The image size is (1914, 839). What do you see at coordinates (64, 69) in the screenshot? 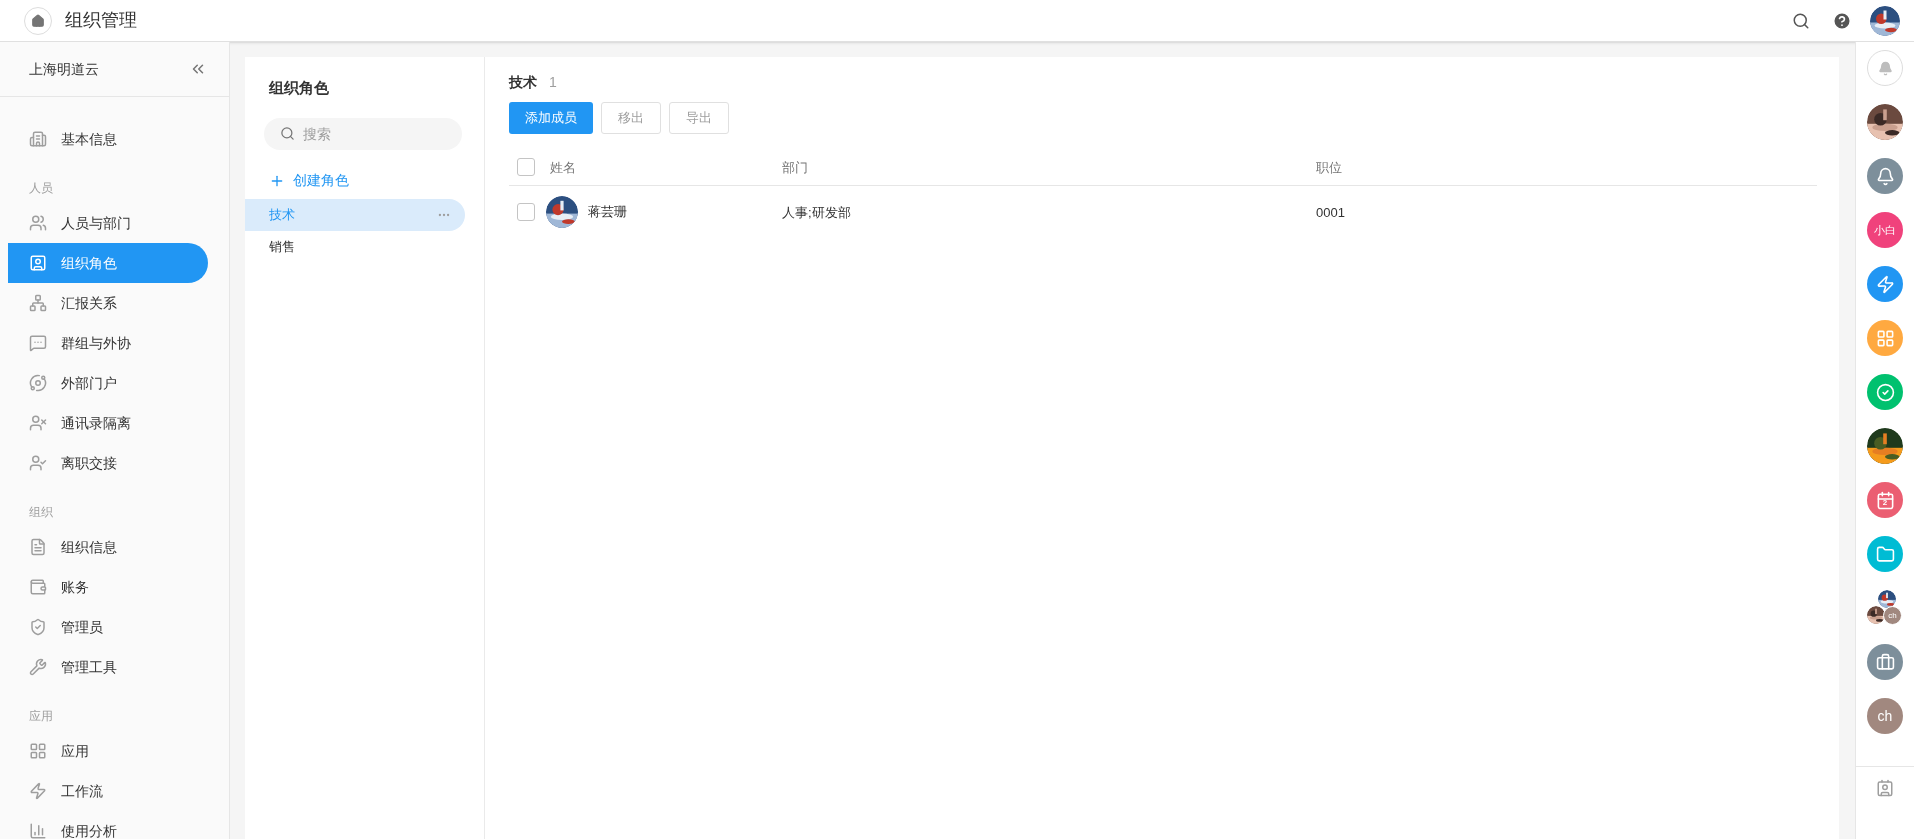
I see `org-name: 上海明道云` at bounding box center [64, 69].